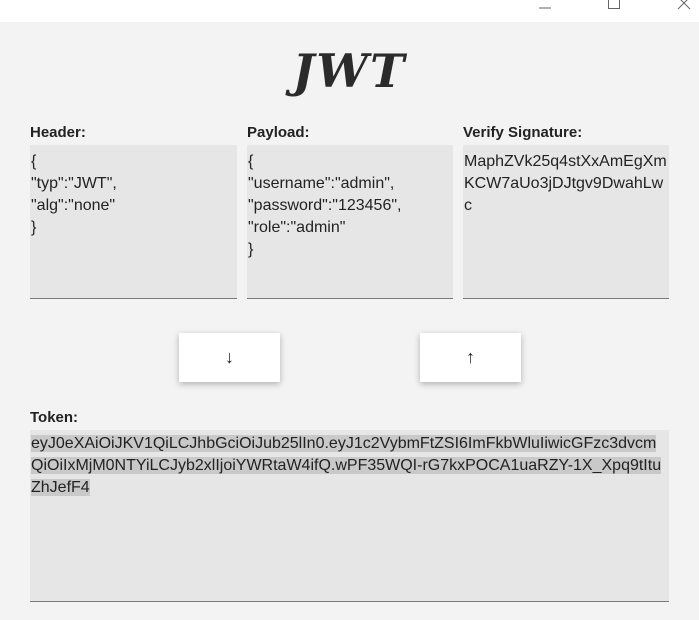 The image size is (699, 620). Describe the element at coordinates (229, 357) in the screenshot. I see `decode-button: ↓` at that location.